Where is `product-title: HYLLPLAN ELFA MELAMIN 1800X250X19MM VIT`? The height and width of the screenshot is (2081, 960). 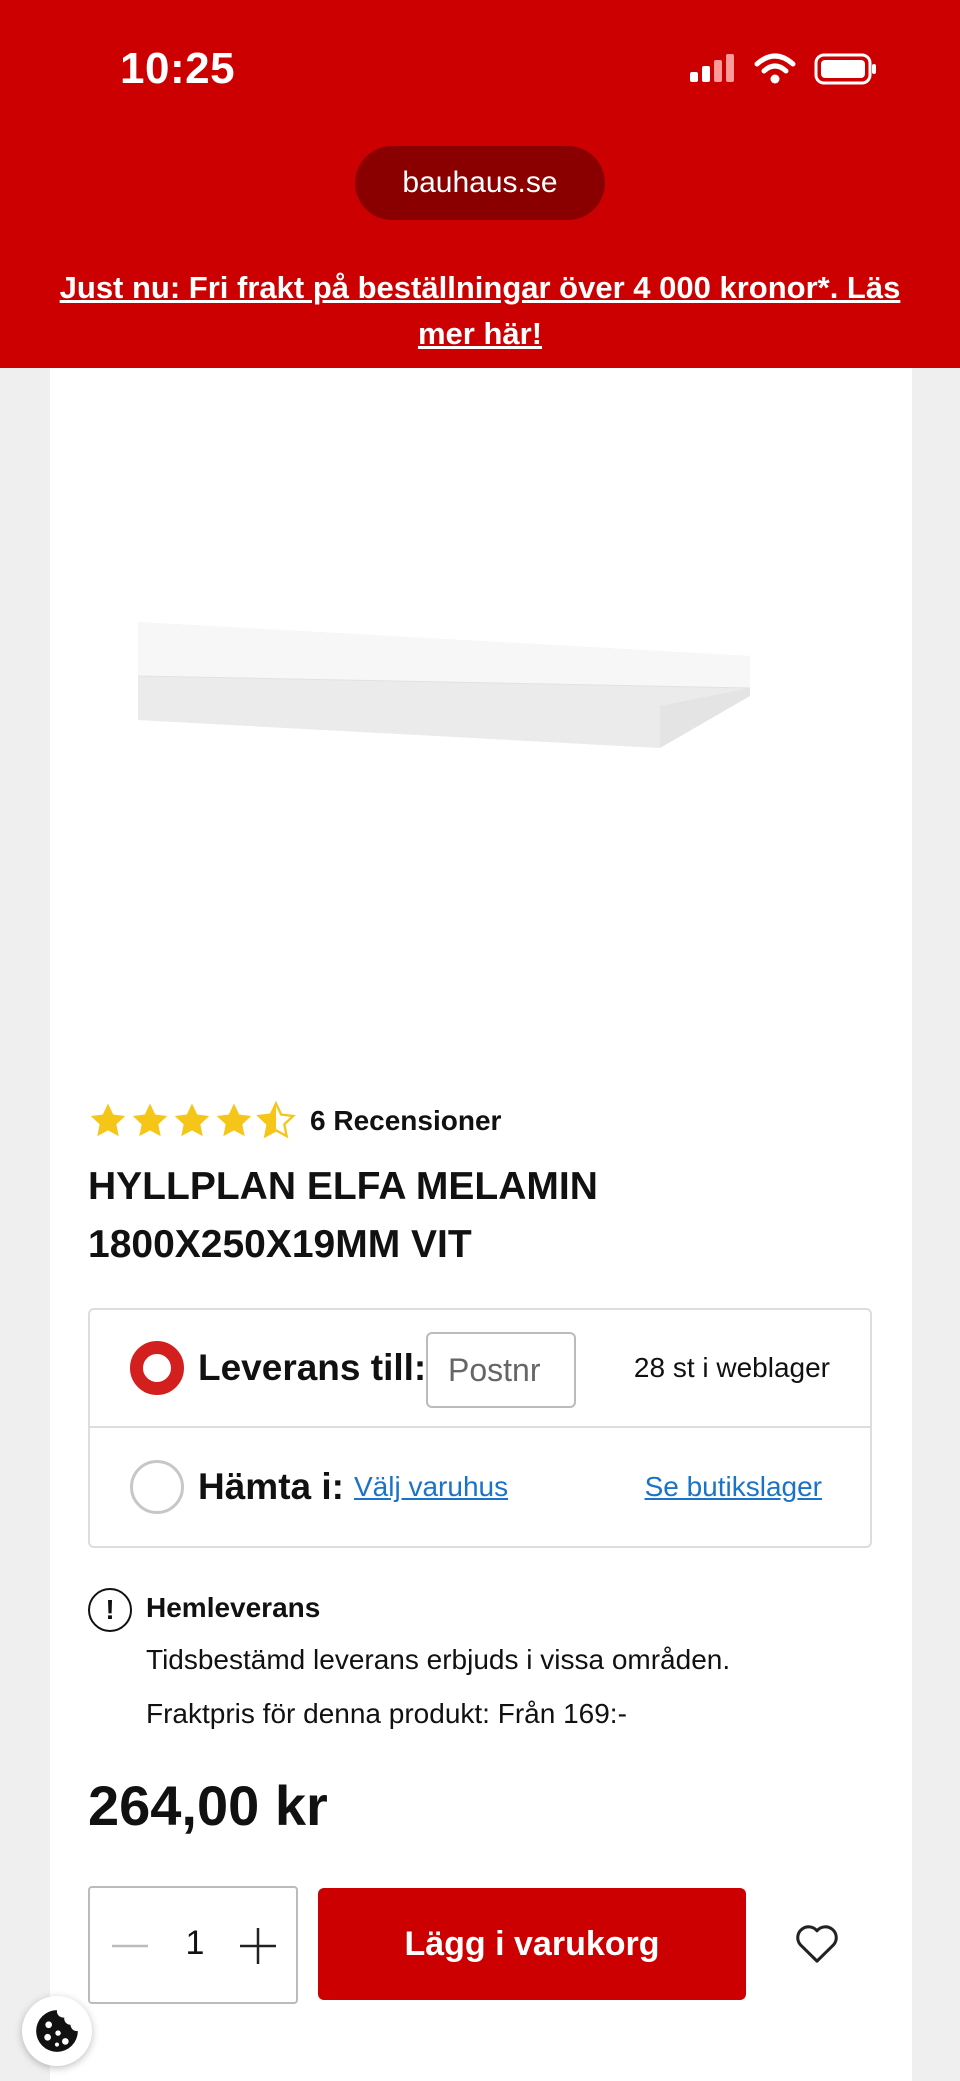 product-title: HYLLPLAN ELFA MELAMIN 1800X250X19MM VIT is located at coordinates (343, 1215).